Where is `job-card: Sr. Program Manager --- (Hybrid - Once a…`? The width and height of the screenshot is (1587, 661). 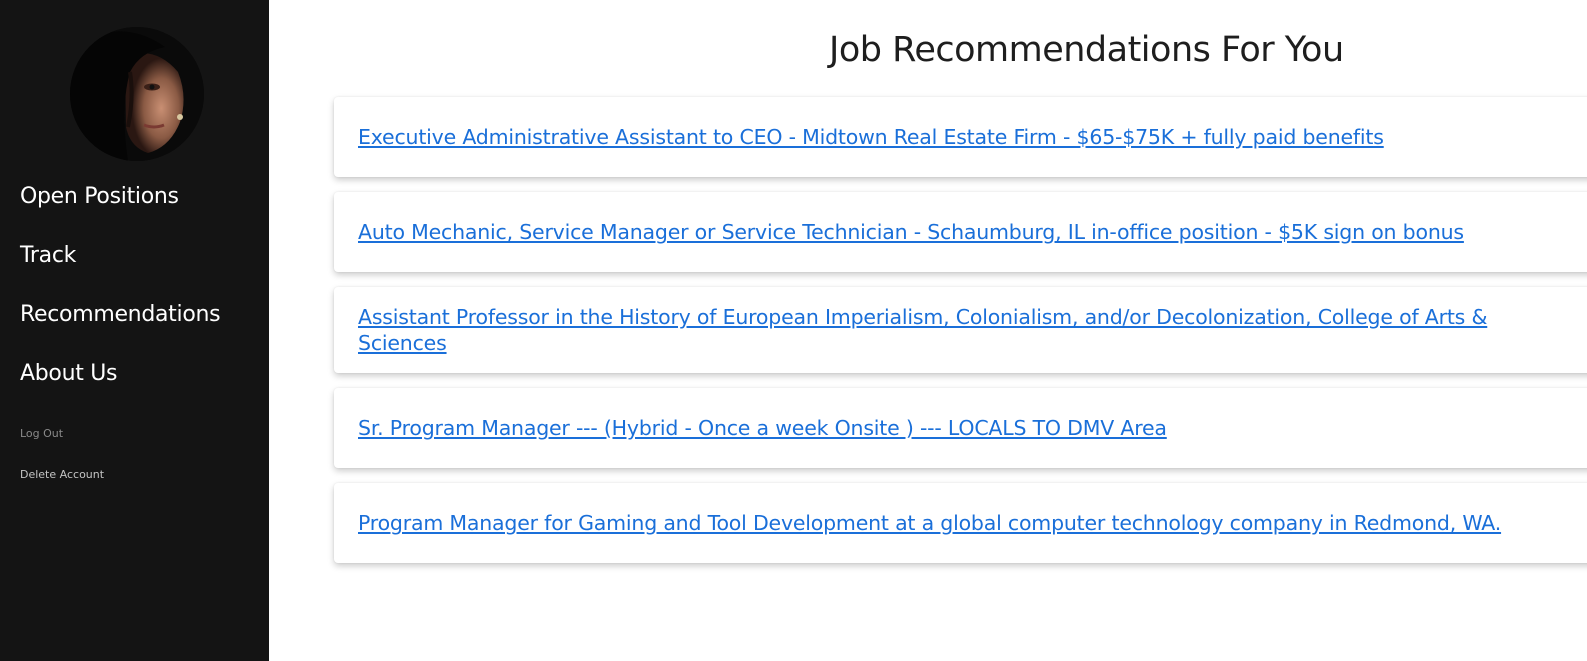
job-card: Sr. Program Manager --- (Hybrid - Once a… is located at coordinates (960, 428).